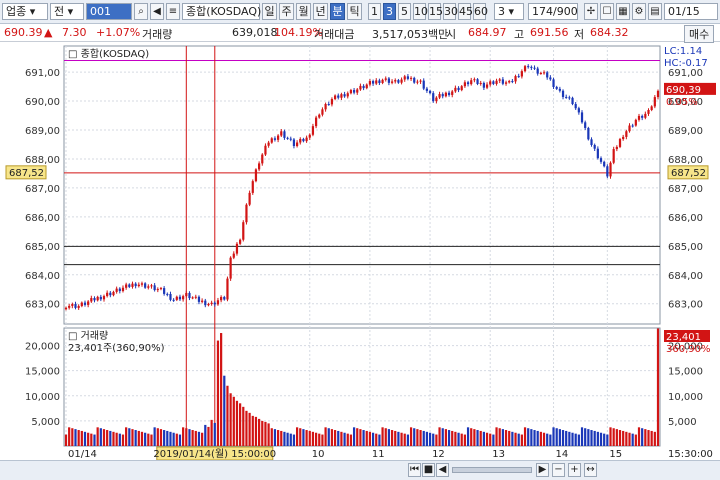  I want to click on search-icon: ⌕, so click(141, 11).